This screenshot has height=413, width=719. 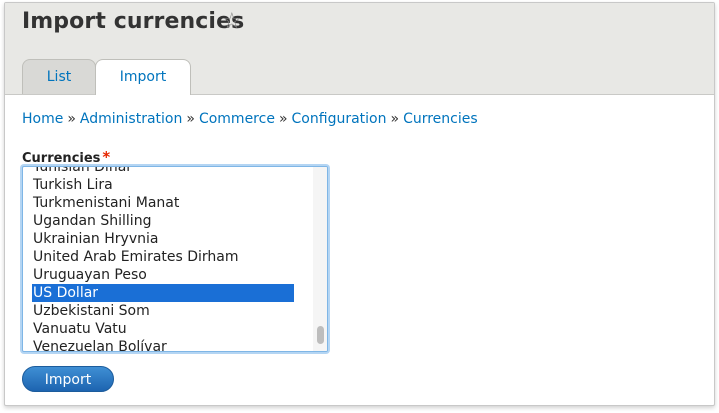 I want to click on breadcrumb-currencies: Currencies, so click(x=440, y=119).